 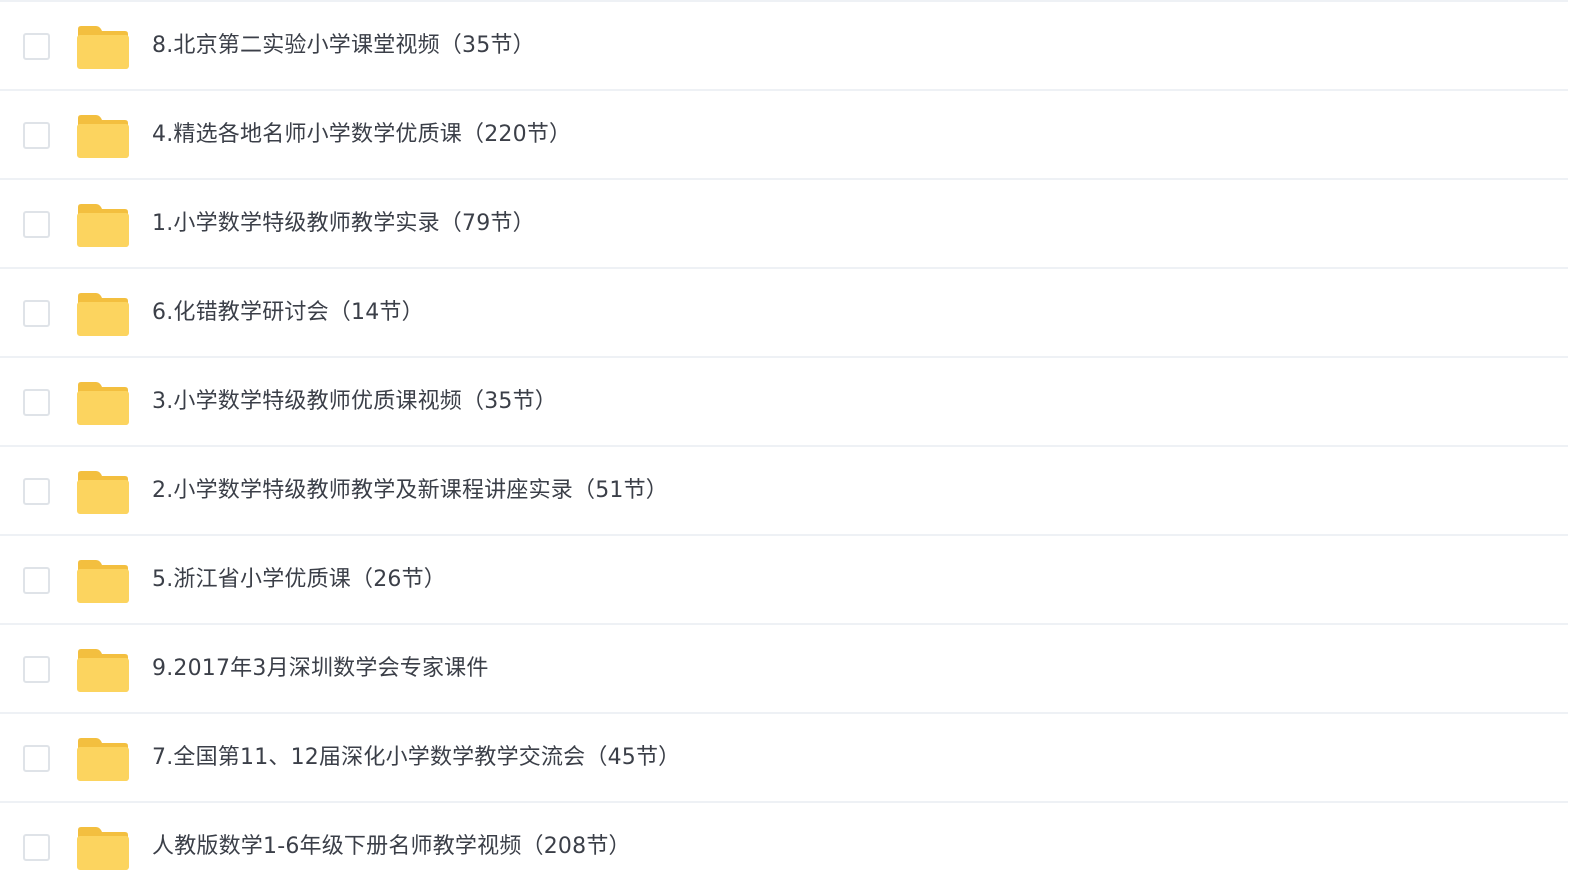 What do you see at coordinates (343, 46) in the screenshot?
I see `folder-name: 8.北京第二实验小学课堂视频（35节）` at bounding box center [343, 46].